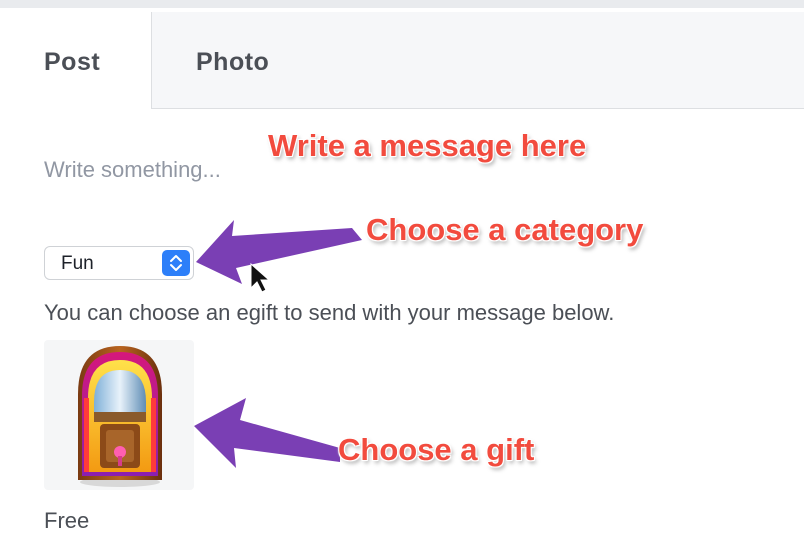  Describe the element at coordinates (436, 449) in the screenshot. I see `annotation-gift: Choose a gift` at that location.